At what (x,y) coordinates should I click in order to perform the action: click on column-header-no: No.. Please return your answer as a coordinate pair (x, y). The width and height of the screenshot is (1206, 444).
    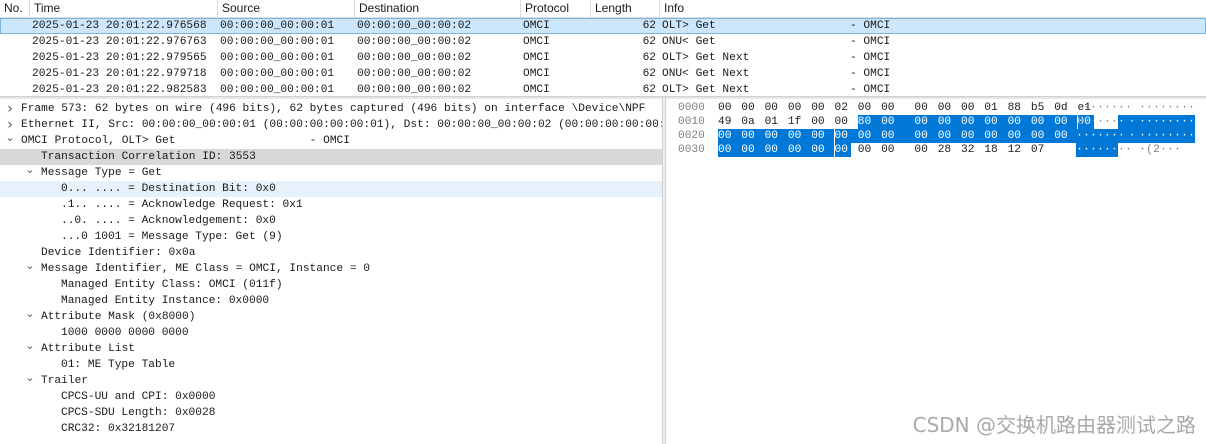
    Looking at the image, I should click on (15, 8).